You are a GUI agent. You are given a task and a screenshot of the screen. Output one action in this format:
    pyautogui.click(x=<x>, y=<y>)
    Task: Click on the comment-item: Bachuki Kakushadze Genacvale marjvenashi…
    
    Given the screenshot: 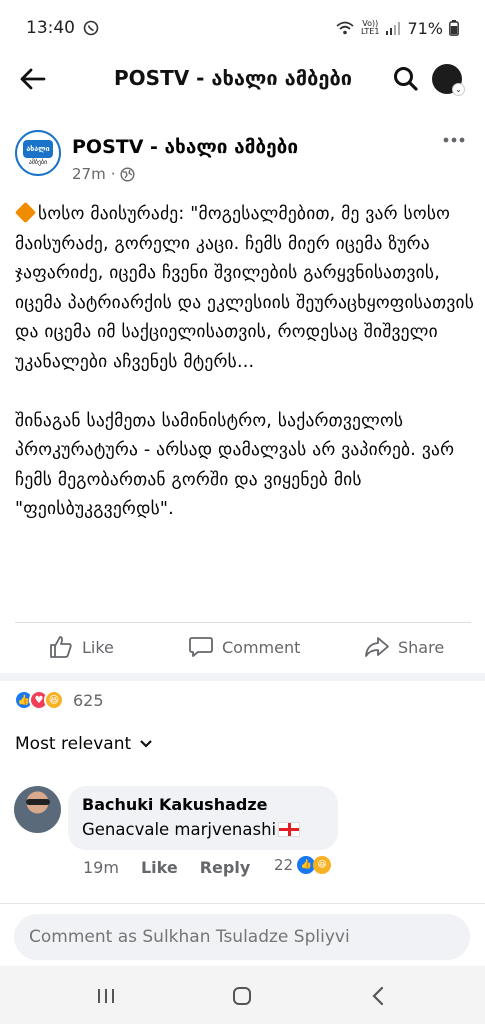 What is the action you would take?
    pyautogui.click(x=242, y=839)
    